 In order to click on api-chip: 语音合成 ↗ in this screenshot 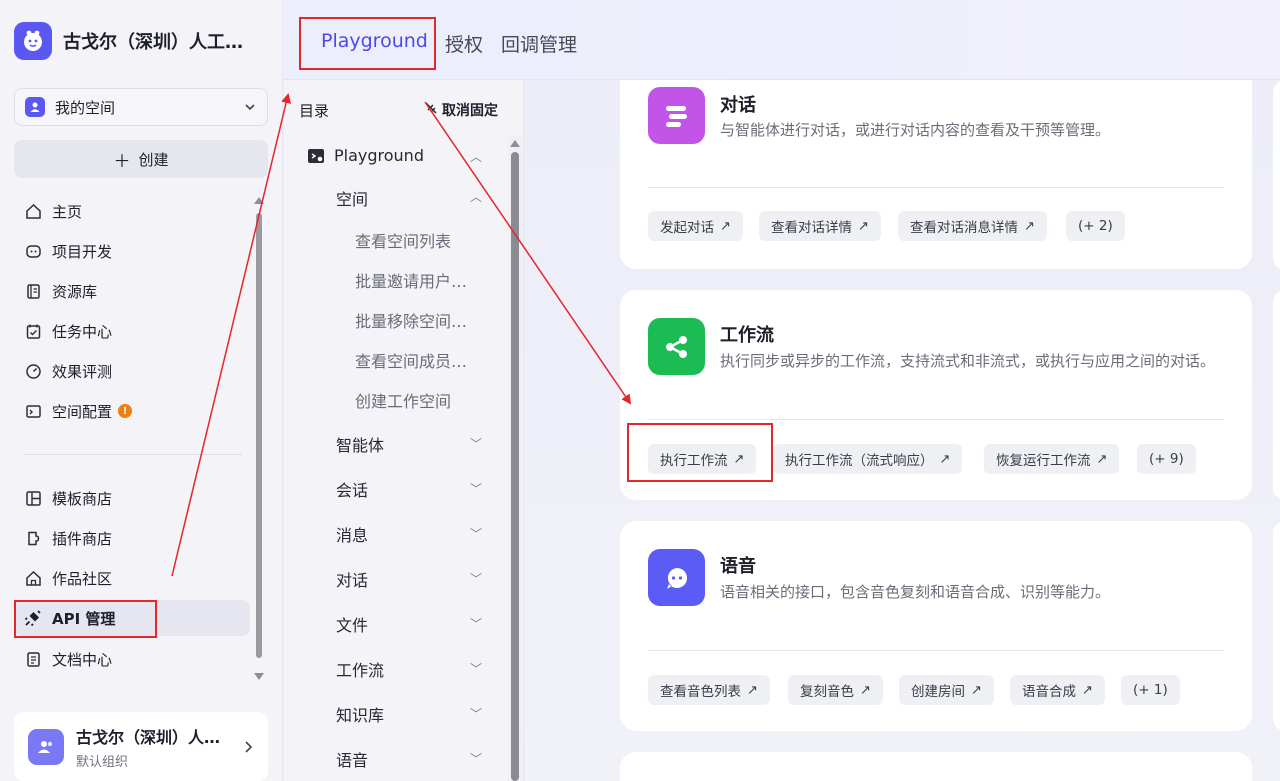, I will do `click(1057, 690)`.